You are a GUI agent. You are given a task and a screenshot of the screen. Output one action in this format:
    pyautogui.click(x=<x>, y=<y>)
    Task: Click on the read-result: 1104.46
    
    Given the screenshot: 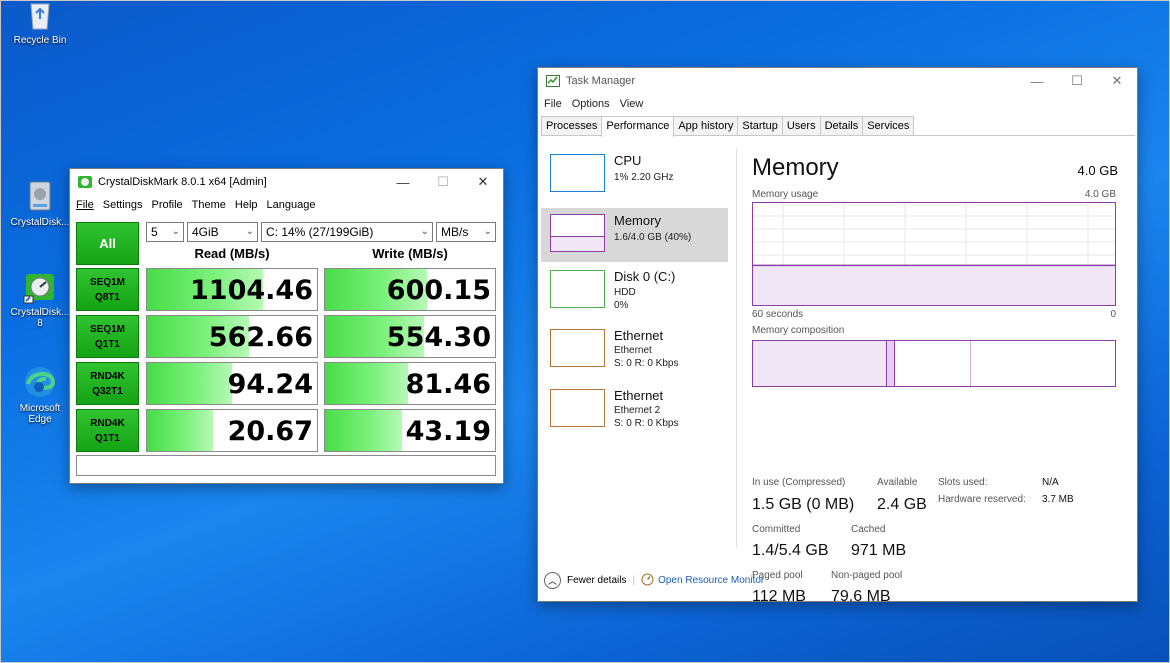 What is the action you would take?
    pyautogui.click(x=232, y=289)
    